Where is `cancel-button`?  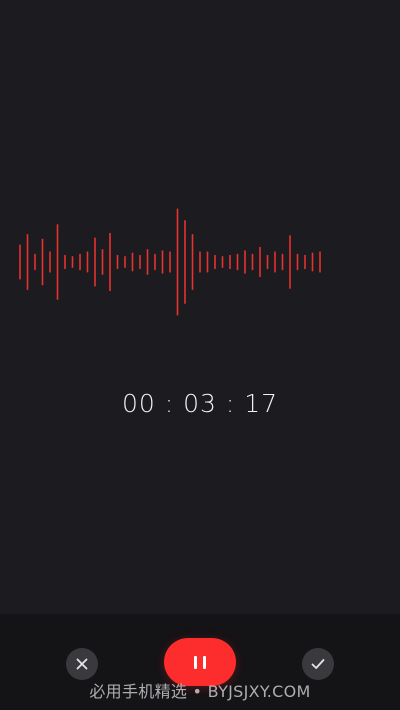
cancel-button is located at coordinates (82, 664).